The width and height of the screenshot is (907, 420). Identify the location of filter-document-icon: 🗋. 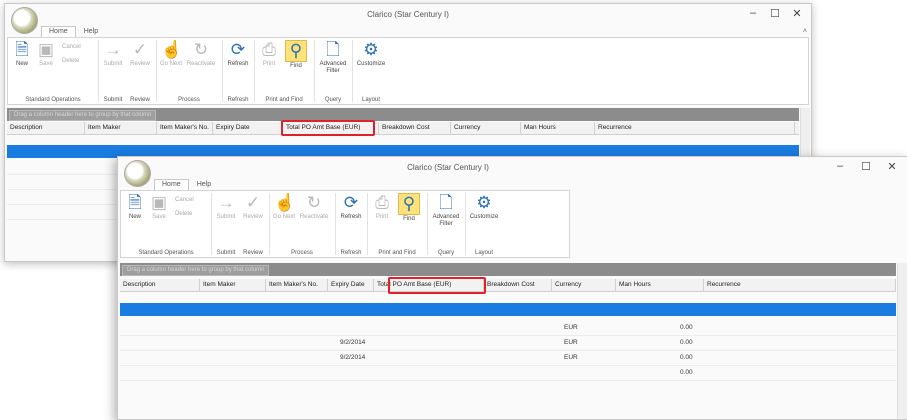
(446, 202).